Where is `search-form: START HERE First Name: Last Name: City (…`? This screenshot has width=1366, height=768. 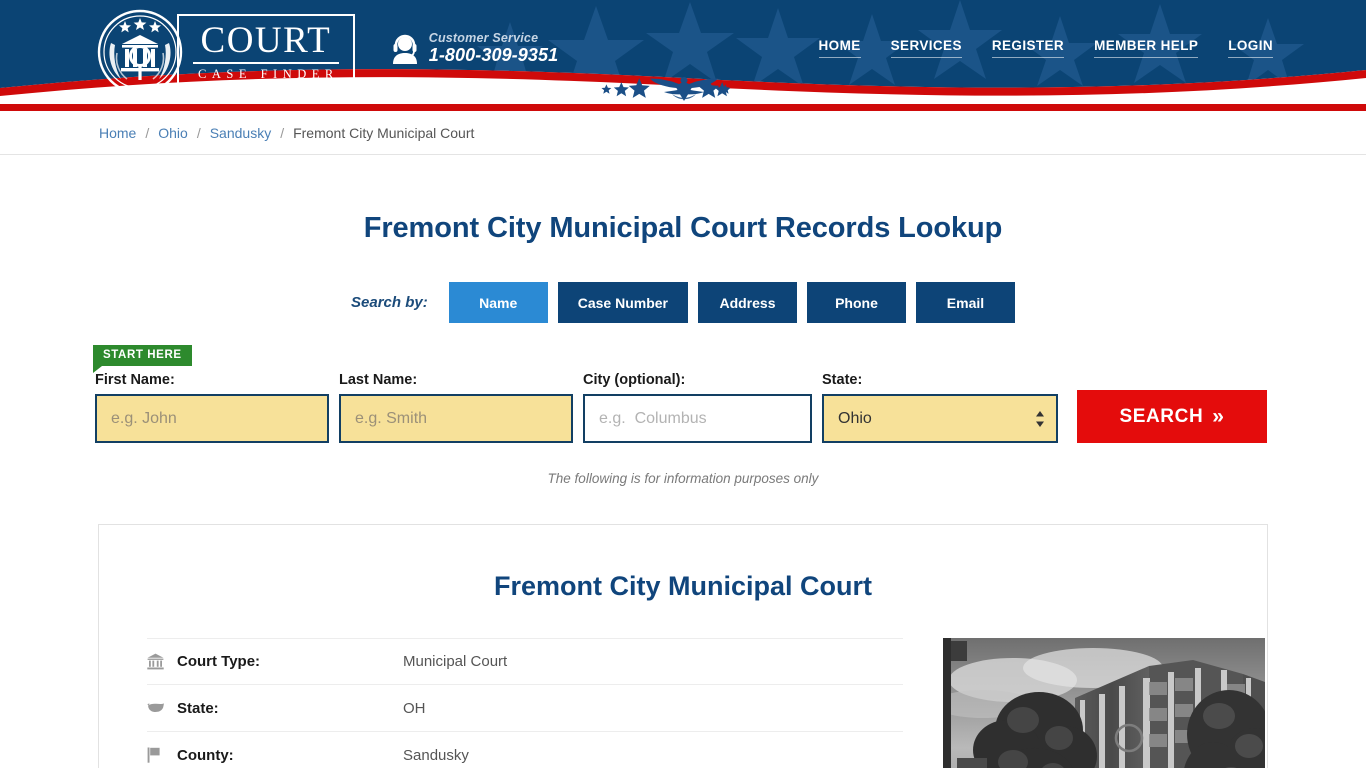
search-form: START HERE First Name: Last Name: City (… is located at coordinates (683, 394).